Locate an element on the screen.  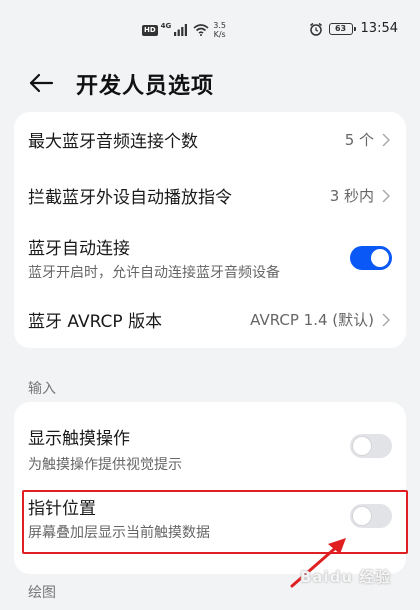
status-bar: HD 4G 3.5 K/s 63 13:54 is located at coordinates (210, 29).